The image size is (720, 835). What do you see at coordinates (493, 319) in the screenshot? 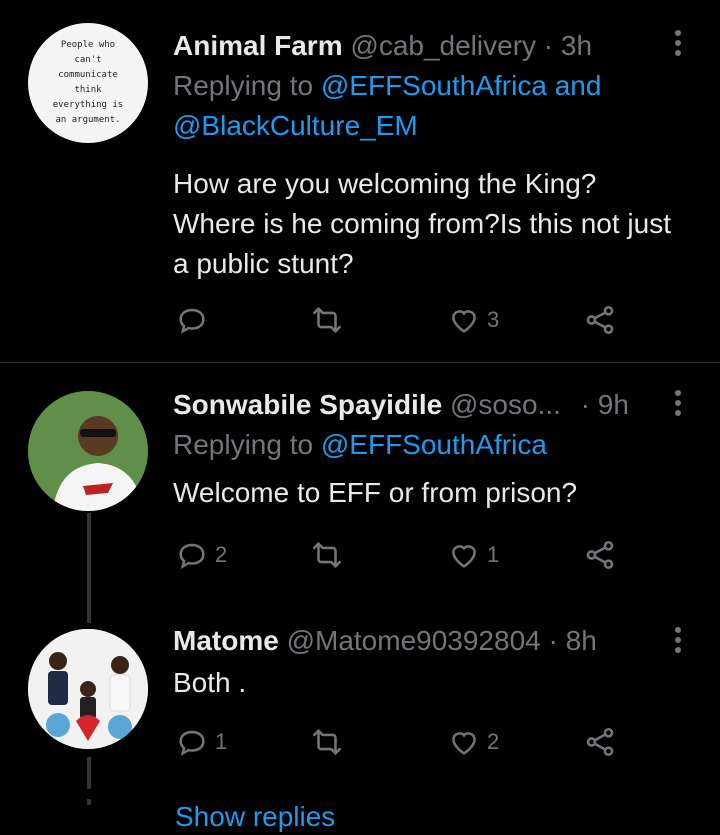
I see `like-count: 3` at bounding box center [493, 319].